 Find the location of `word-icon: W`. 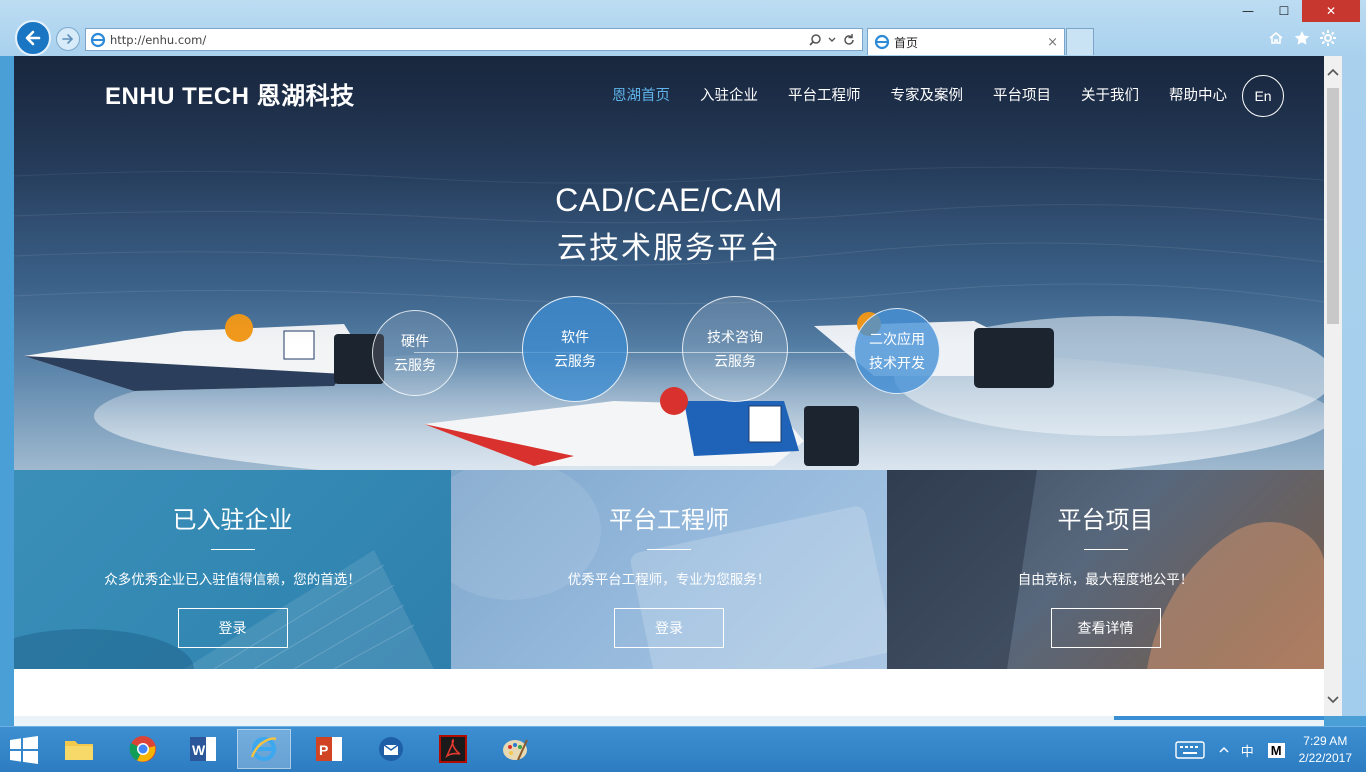

word-icon: W is located at coordinates (203, 749).